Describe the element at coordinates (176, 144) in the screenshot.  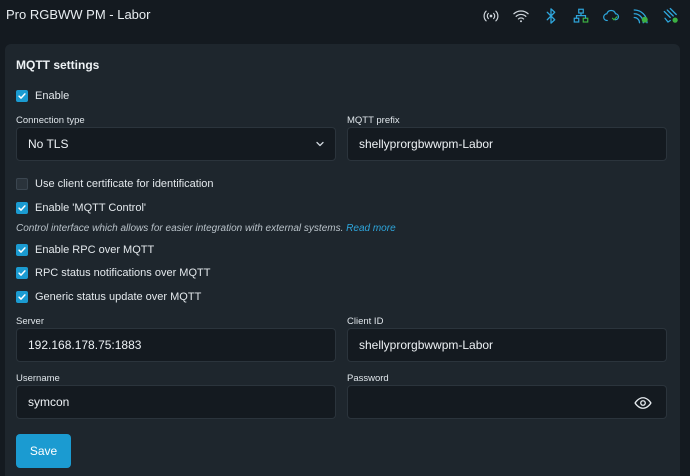
I see `connection-type-select: No TLS` at that location.